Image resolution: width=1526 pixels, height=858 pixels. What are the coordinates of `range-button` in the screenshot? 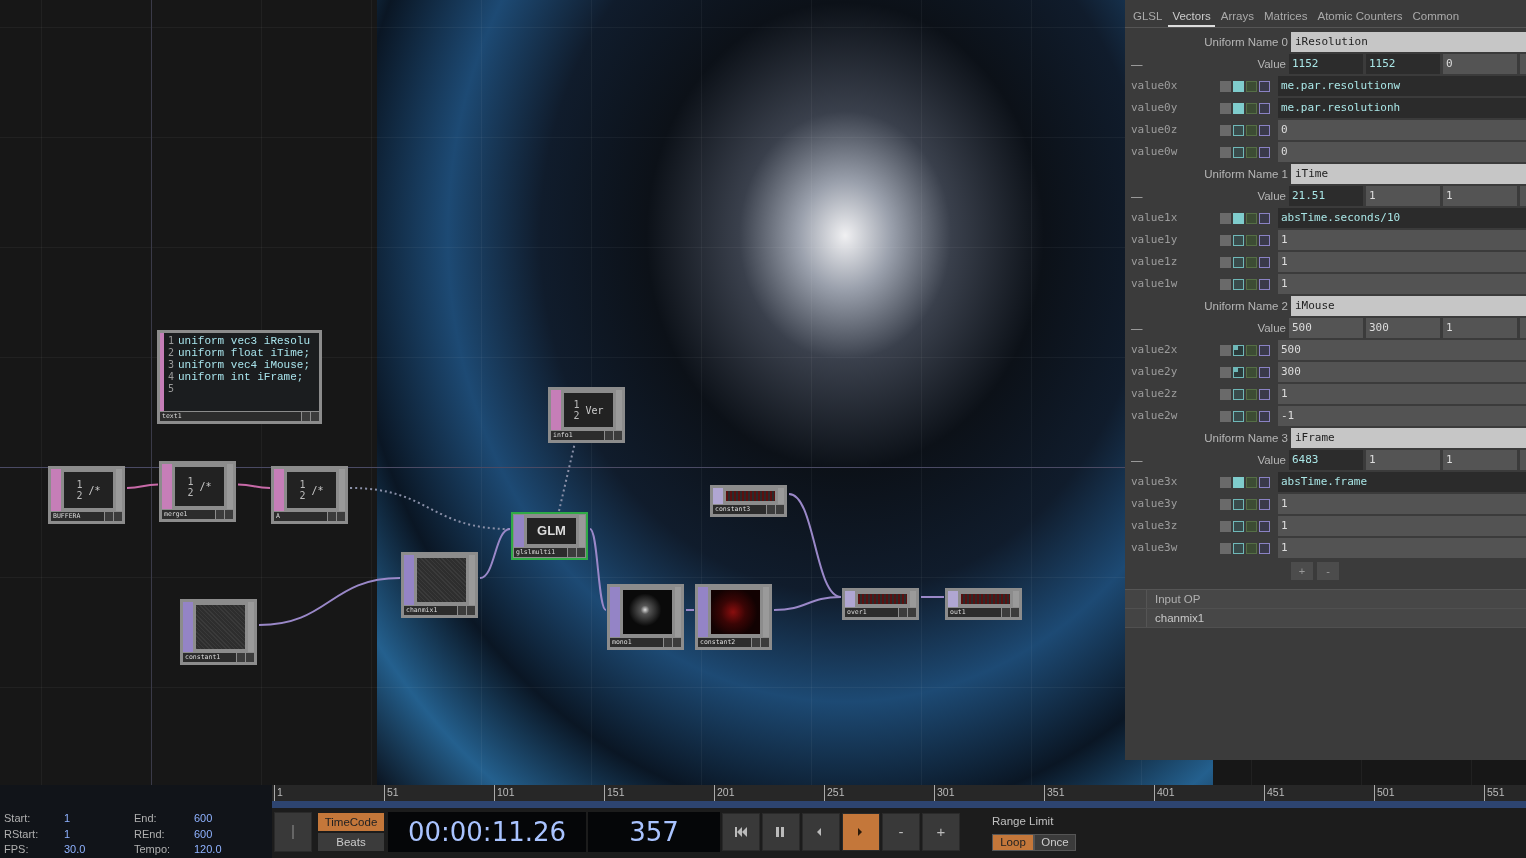 It's located at (293, 832).